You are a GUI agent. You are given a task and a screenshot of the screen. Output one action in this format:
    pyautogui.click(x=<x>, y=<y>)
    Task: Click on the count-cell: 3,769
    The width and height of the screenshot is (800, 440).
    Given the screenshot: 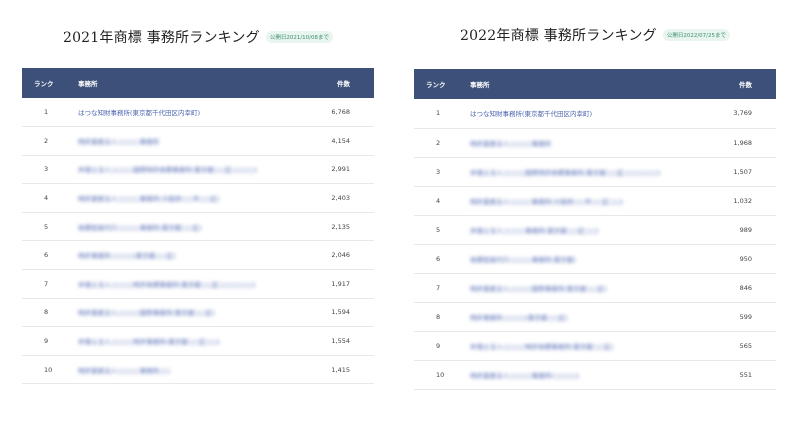 What is the action you would take?
    pyautogui.click(x=742, y=113)
    